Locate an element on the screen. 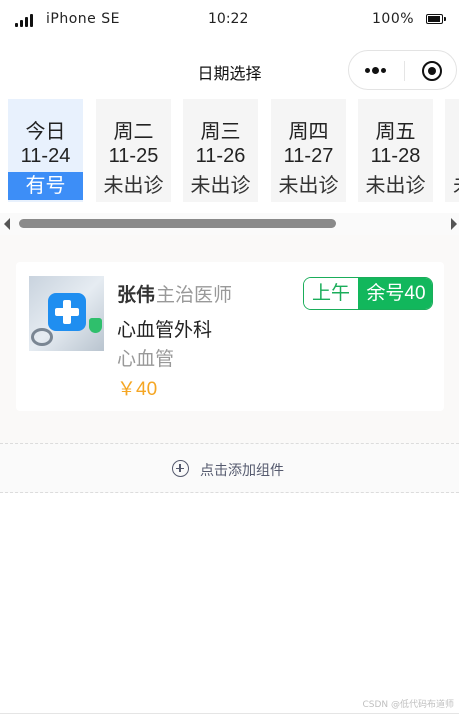 This screenshot has width=459, height=715. date-item-today: 今日 11-24 有号 is located at coordinates (45, 150).